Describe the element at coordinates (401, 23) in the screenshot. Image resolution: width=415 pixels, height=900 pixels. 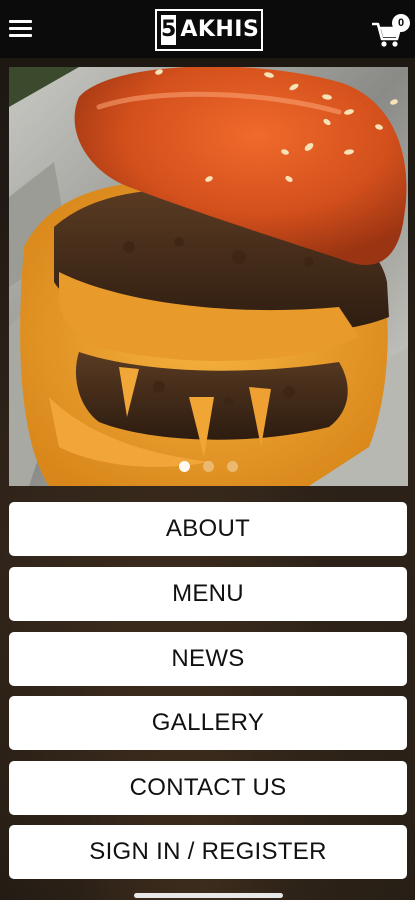
I see `cart-count-badge: 0` at that location.